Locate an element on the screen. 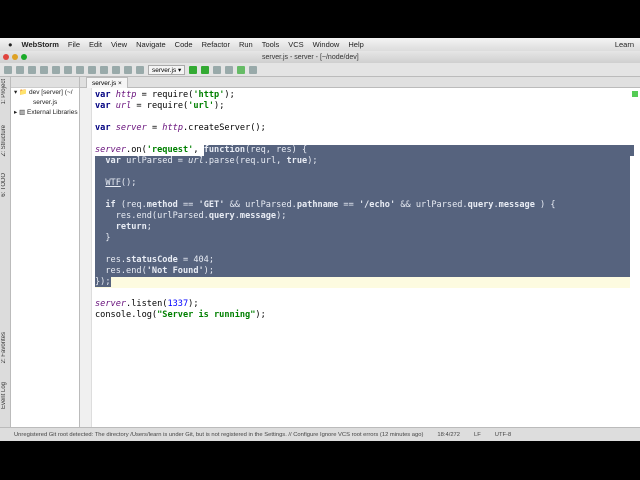  menu-view: View is located at coordinates (119, 44).